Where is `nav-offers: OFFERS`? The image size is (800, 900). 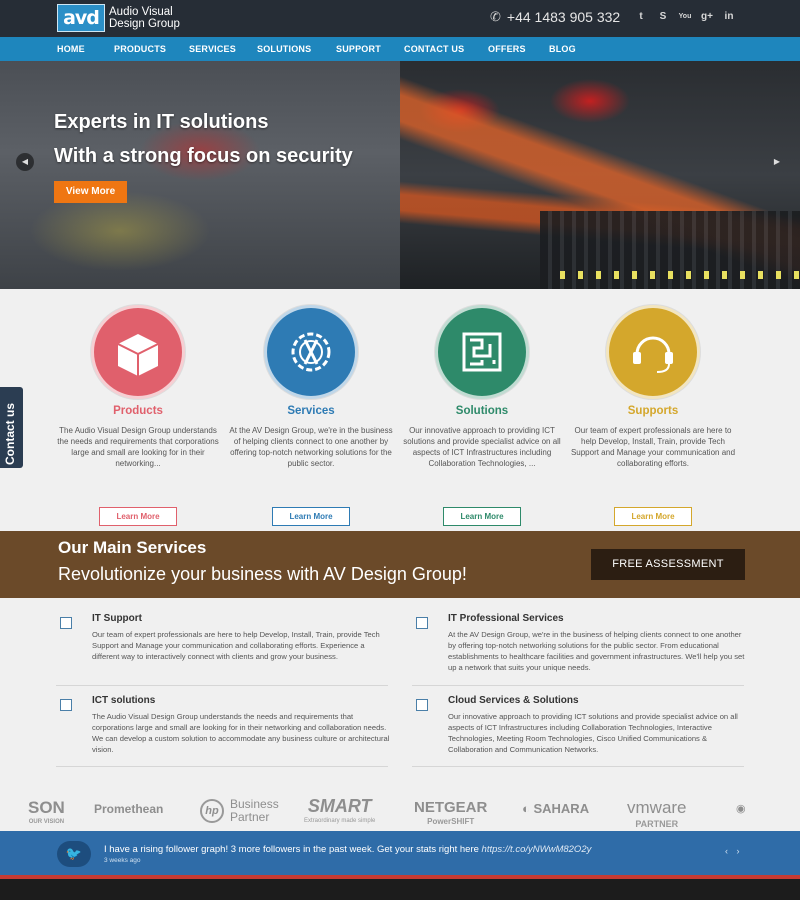
nav-offers: OFFERS is located at coordinates (507, 49).